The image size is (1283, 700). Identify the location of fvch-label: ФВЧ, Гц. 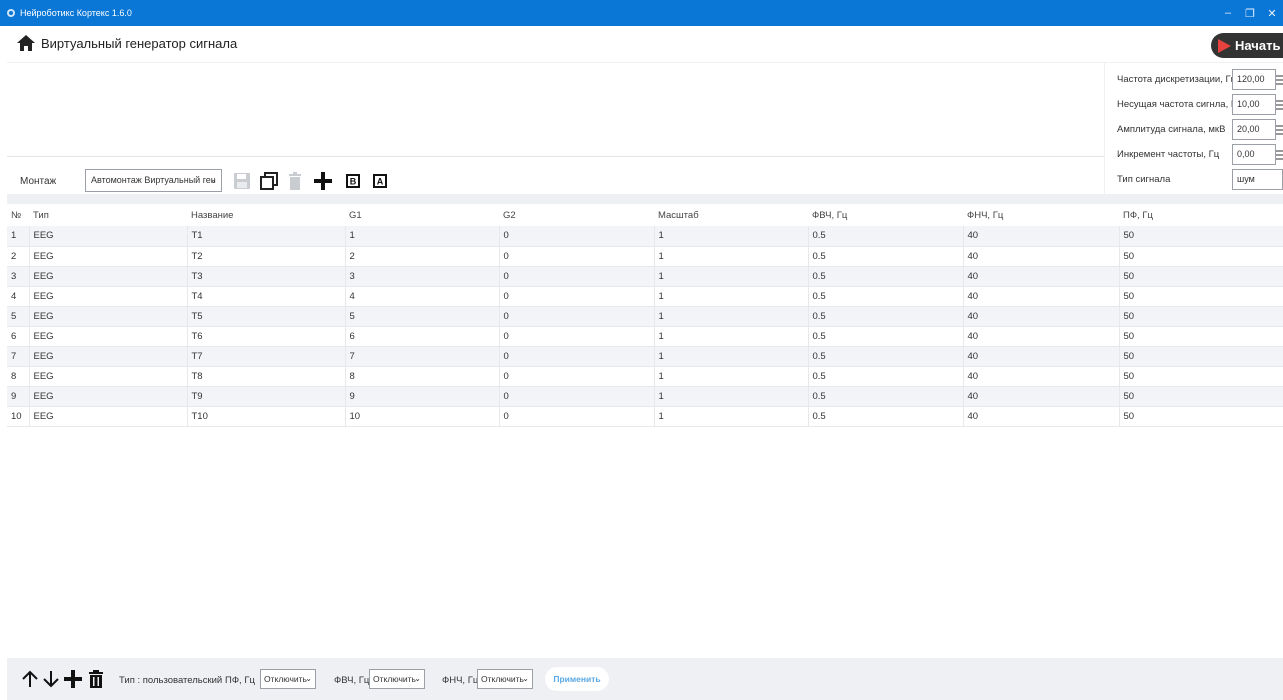
(352, 680).